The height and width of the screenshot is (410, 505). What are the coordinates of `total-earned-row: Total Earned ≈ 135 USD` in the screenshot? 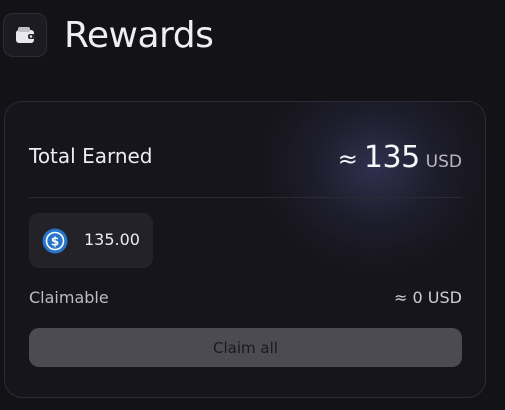 It's located at (245, 160).